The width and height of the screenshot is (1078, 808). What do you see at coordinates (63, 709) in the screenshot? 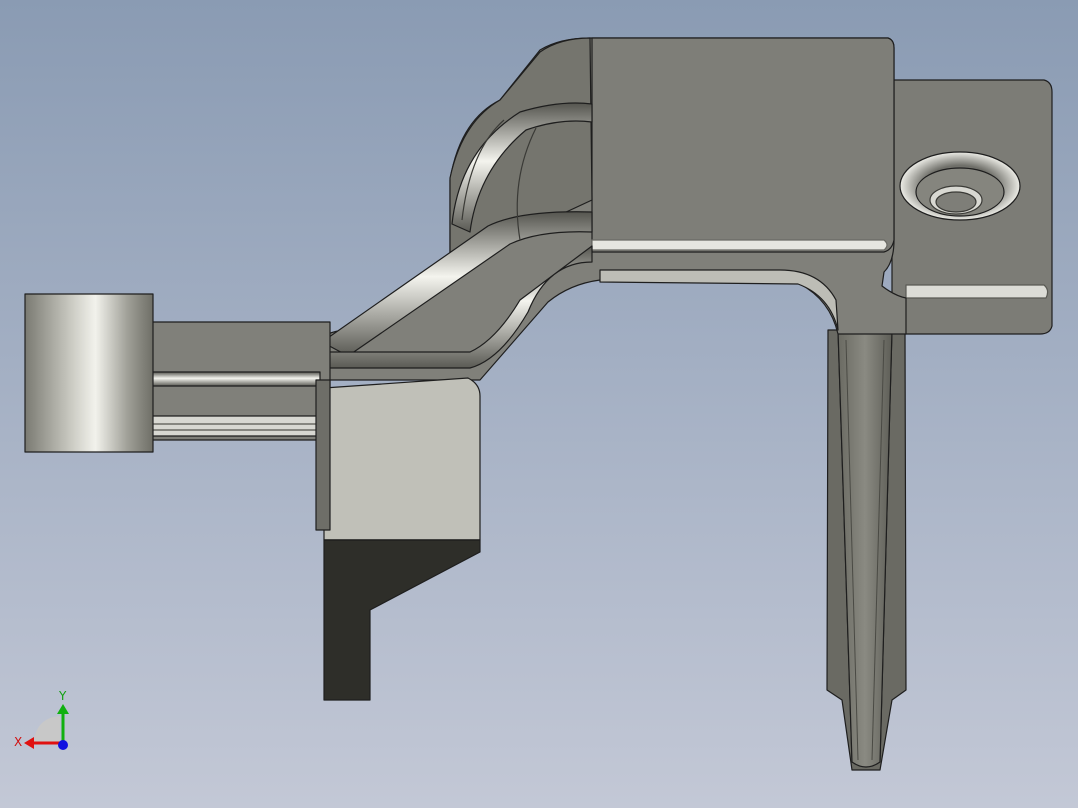
I see `y-axis-arrow-icon` at bounding box center [63, 709].